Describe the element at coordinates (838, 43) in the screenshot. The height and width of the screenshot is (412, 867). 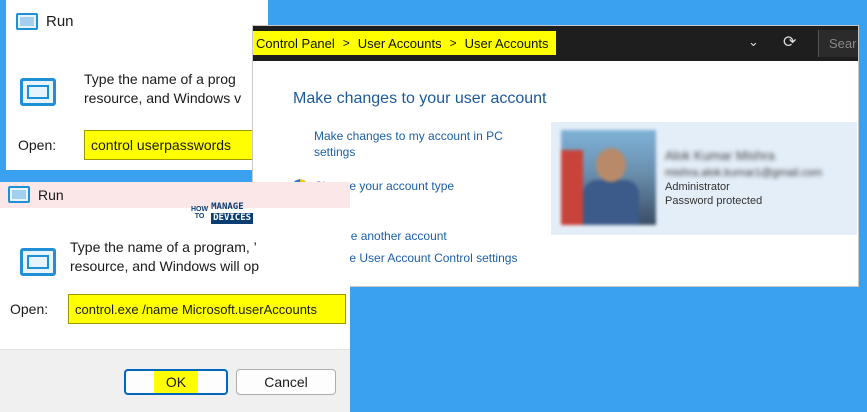
I see `search-input: Sear` at that location.